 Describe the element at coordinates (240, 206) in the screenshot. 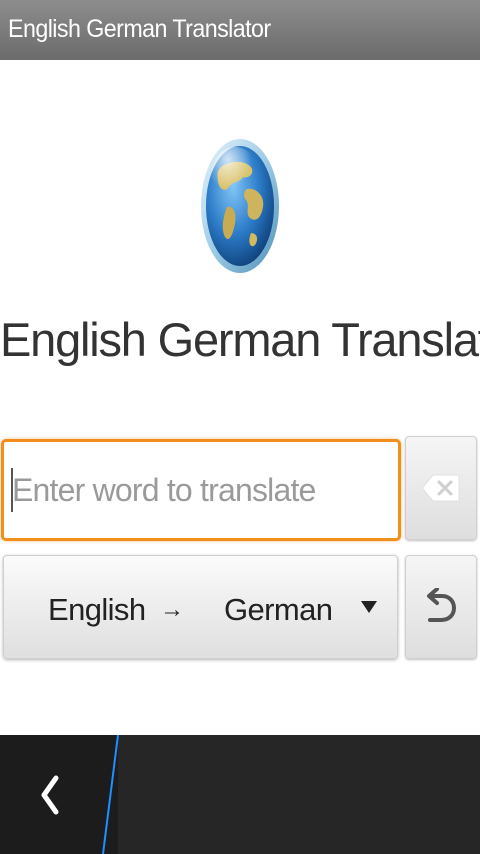

I see `globe-icon` at that location.